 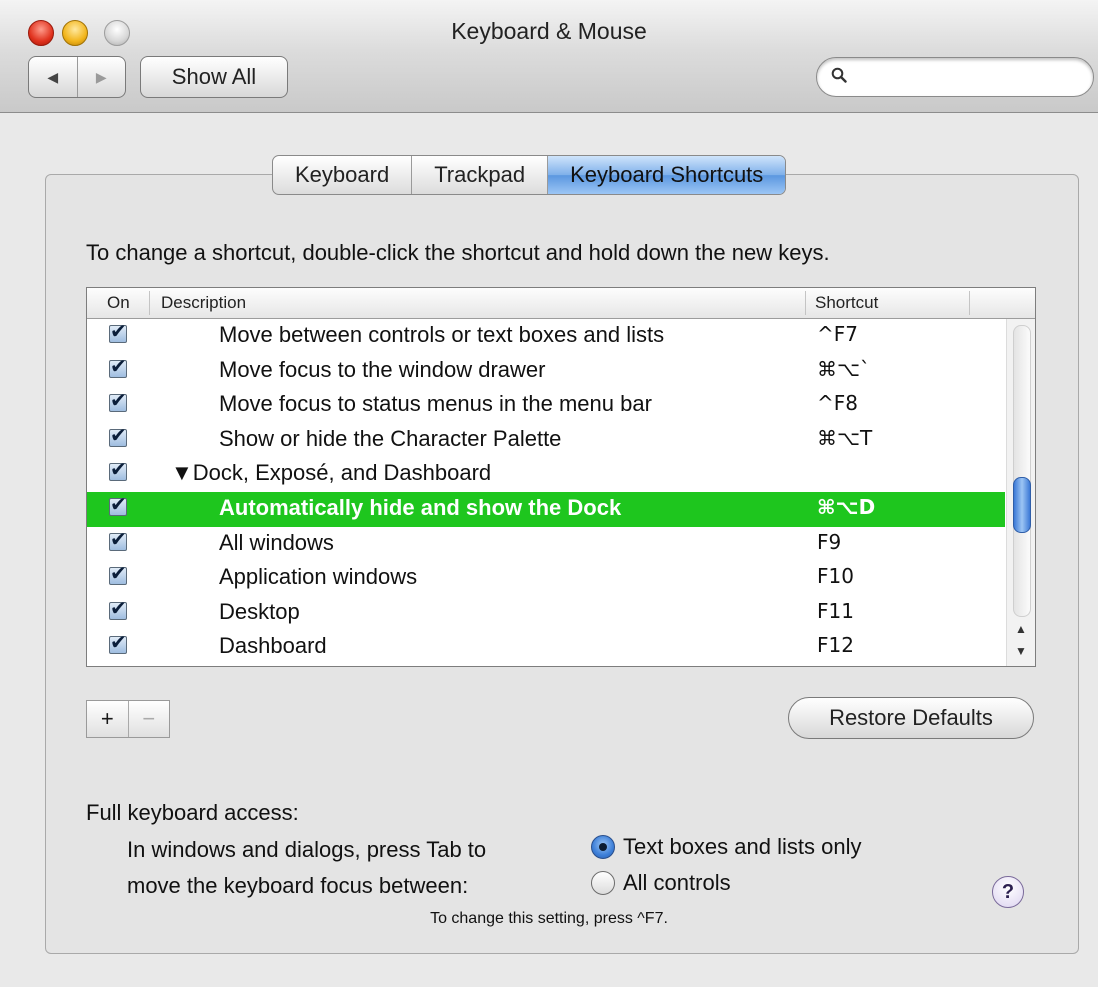 I want to click on restore-defaults-button: Restore Defaults, so click(x=911, y=718).